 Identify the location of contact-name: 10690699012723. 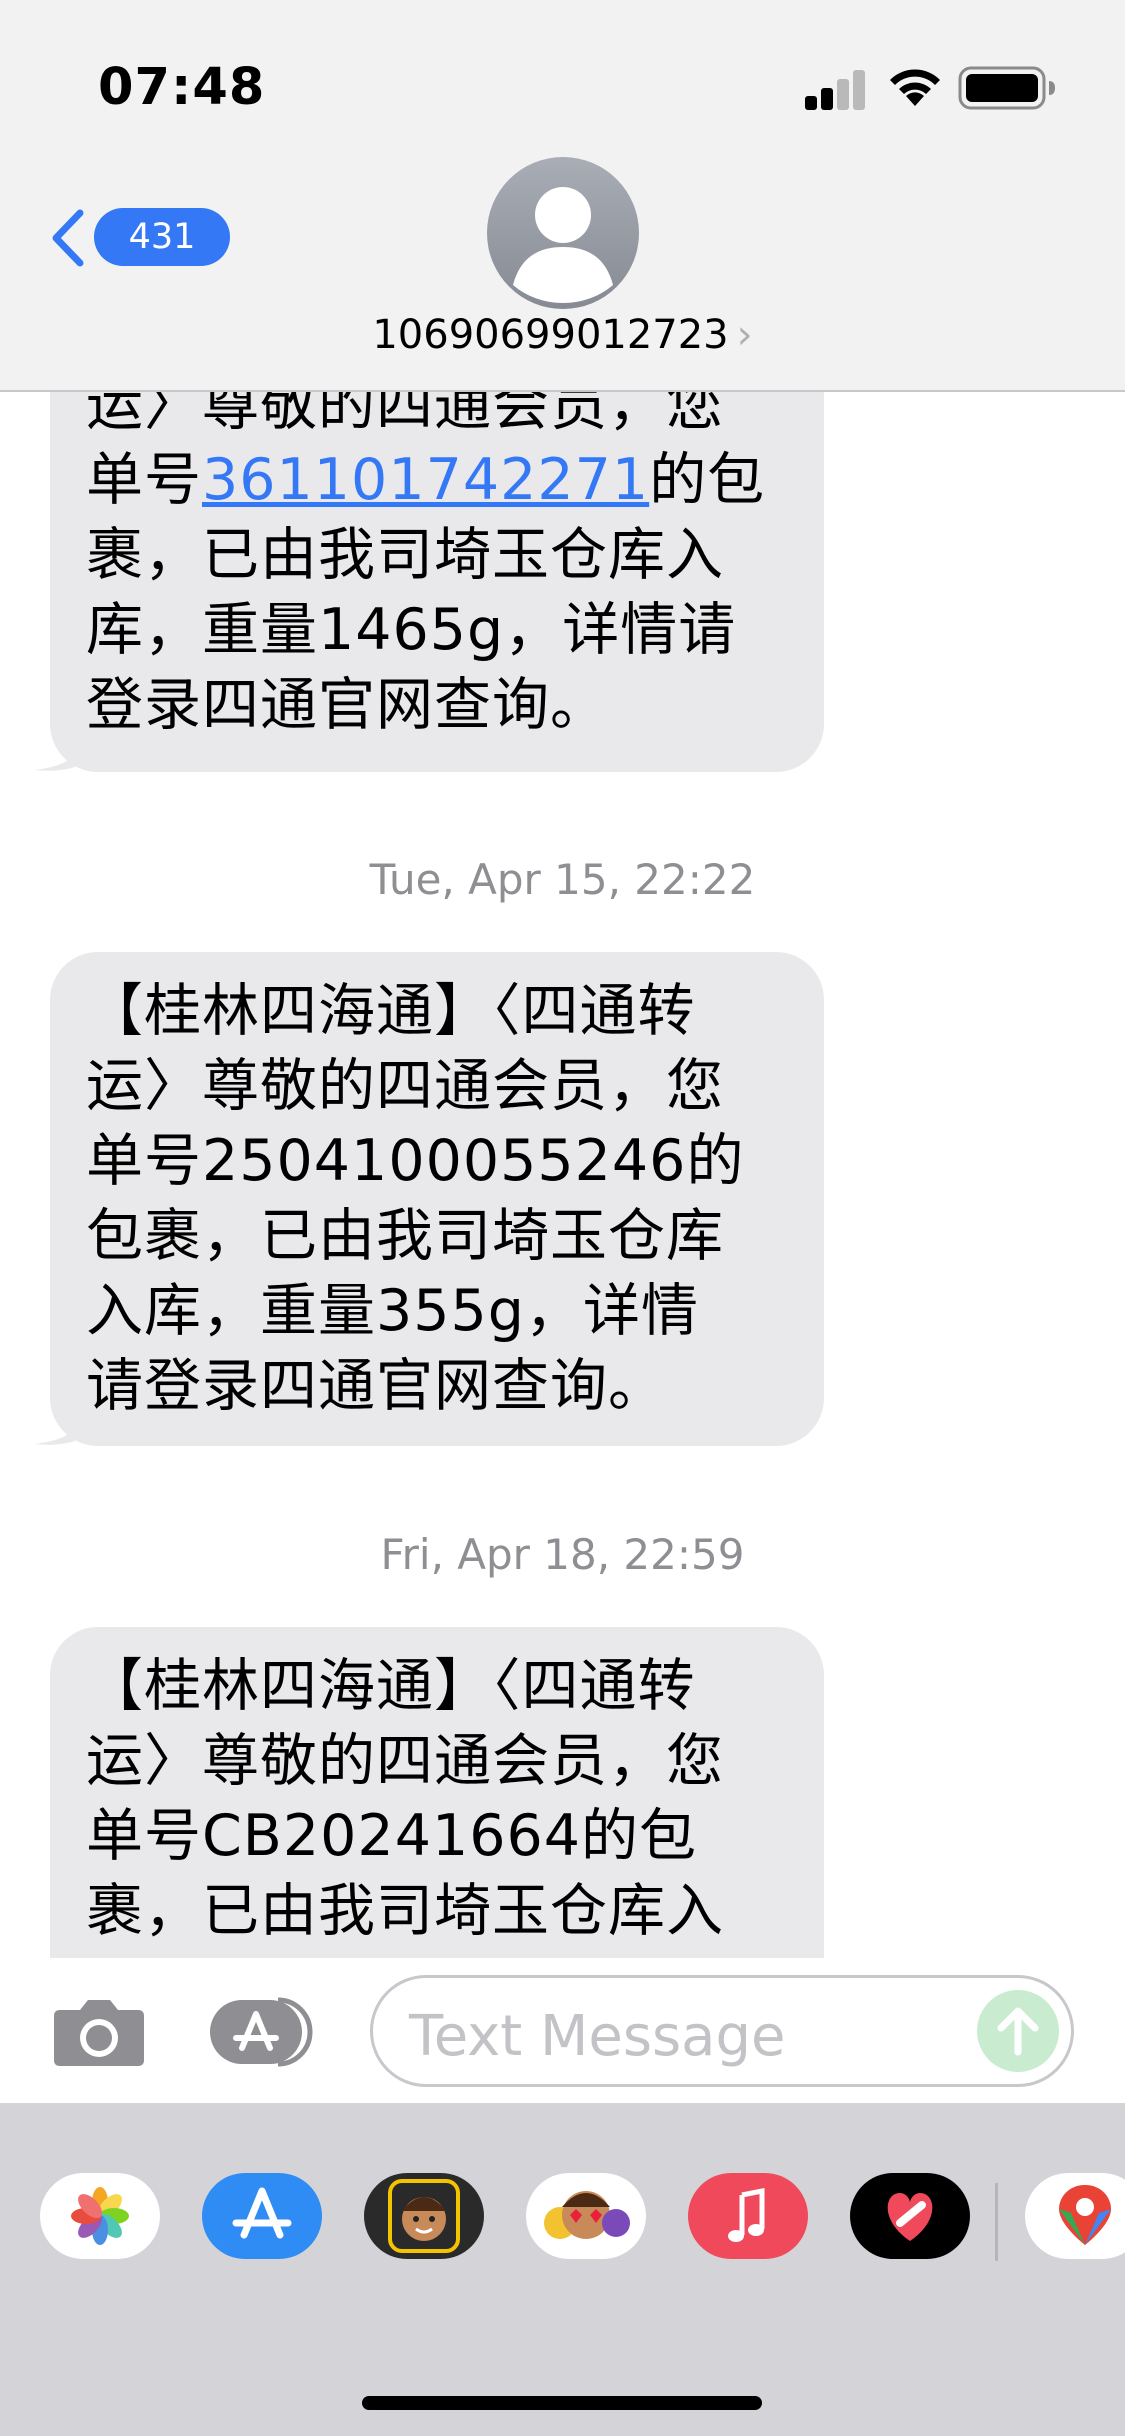
(550, 335).